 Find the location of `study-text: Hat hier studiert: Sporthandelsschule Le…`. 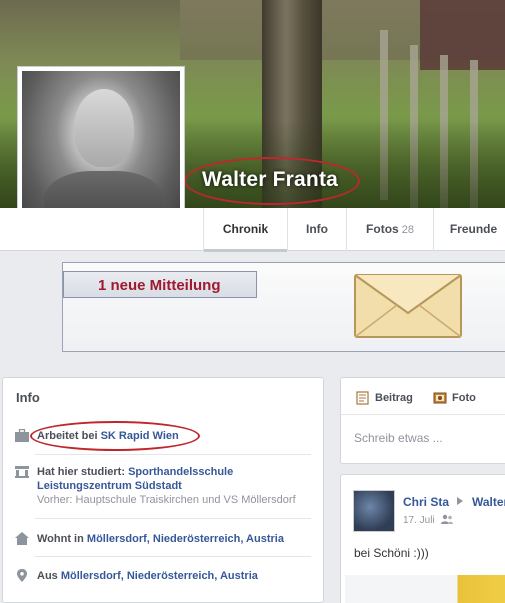

study-text: Hat hier studiert: Sporthandelsschule Le… is located at coordinates (177, 486).